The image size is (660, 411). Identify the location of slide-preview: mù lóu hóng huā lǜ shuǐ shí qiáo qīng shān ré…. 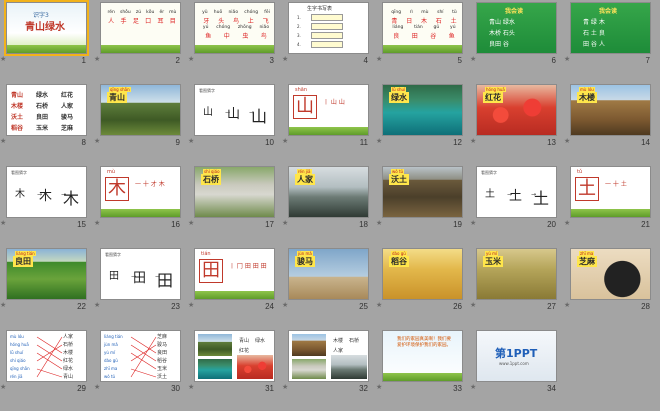
(46, 356).